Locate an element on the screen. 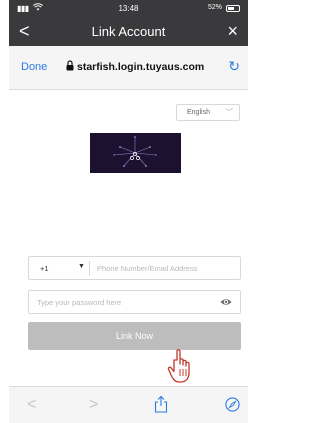 This screenshot has height=423, width=320. title-bar: < Link Account × is located at coordinates (128, 32).